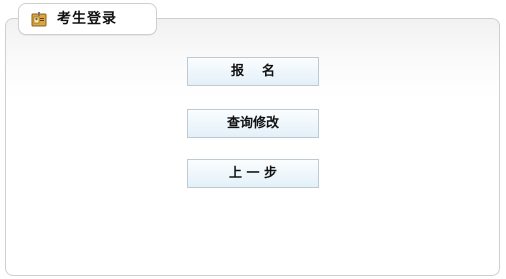  Describe the element at coordinates (39, 19) in the screenshot. I see `id-card-icon` at that location.